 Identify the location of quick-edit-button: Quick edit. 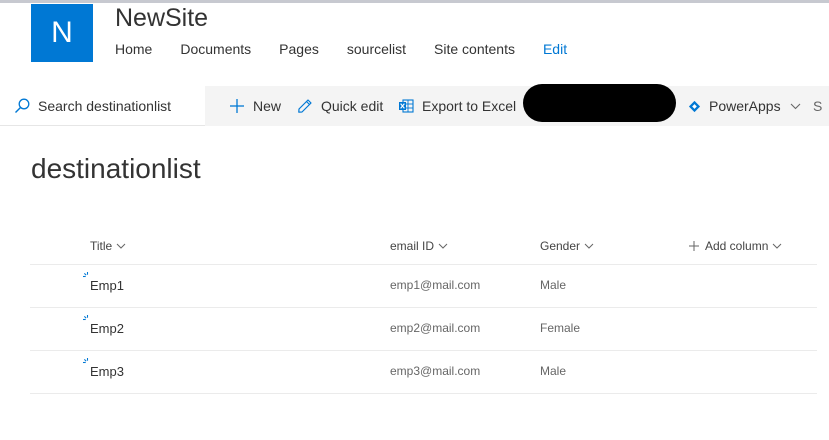
(340, 106).